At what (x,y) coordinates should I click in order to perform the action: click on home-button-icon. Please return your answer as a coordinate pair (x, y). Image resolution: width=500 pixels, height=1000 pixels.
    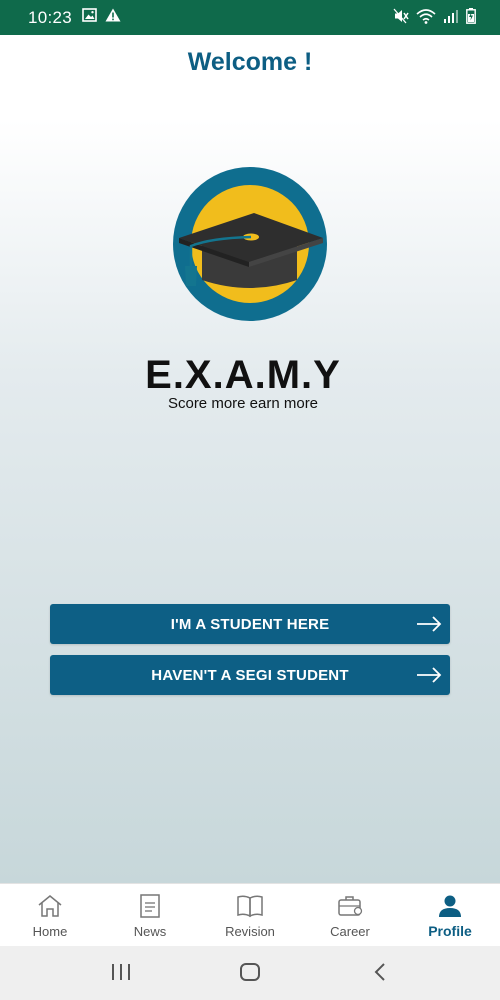
    Looking at the image, I should click on (250, 972).